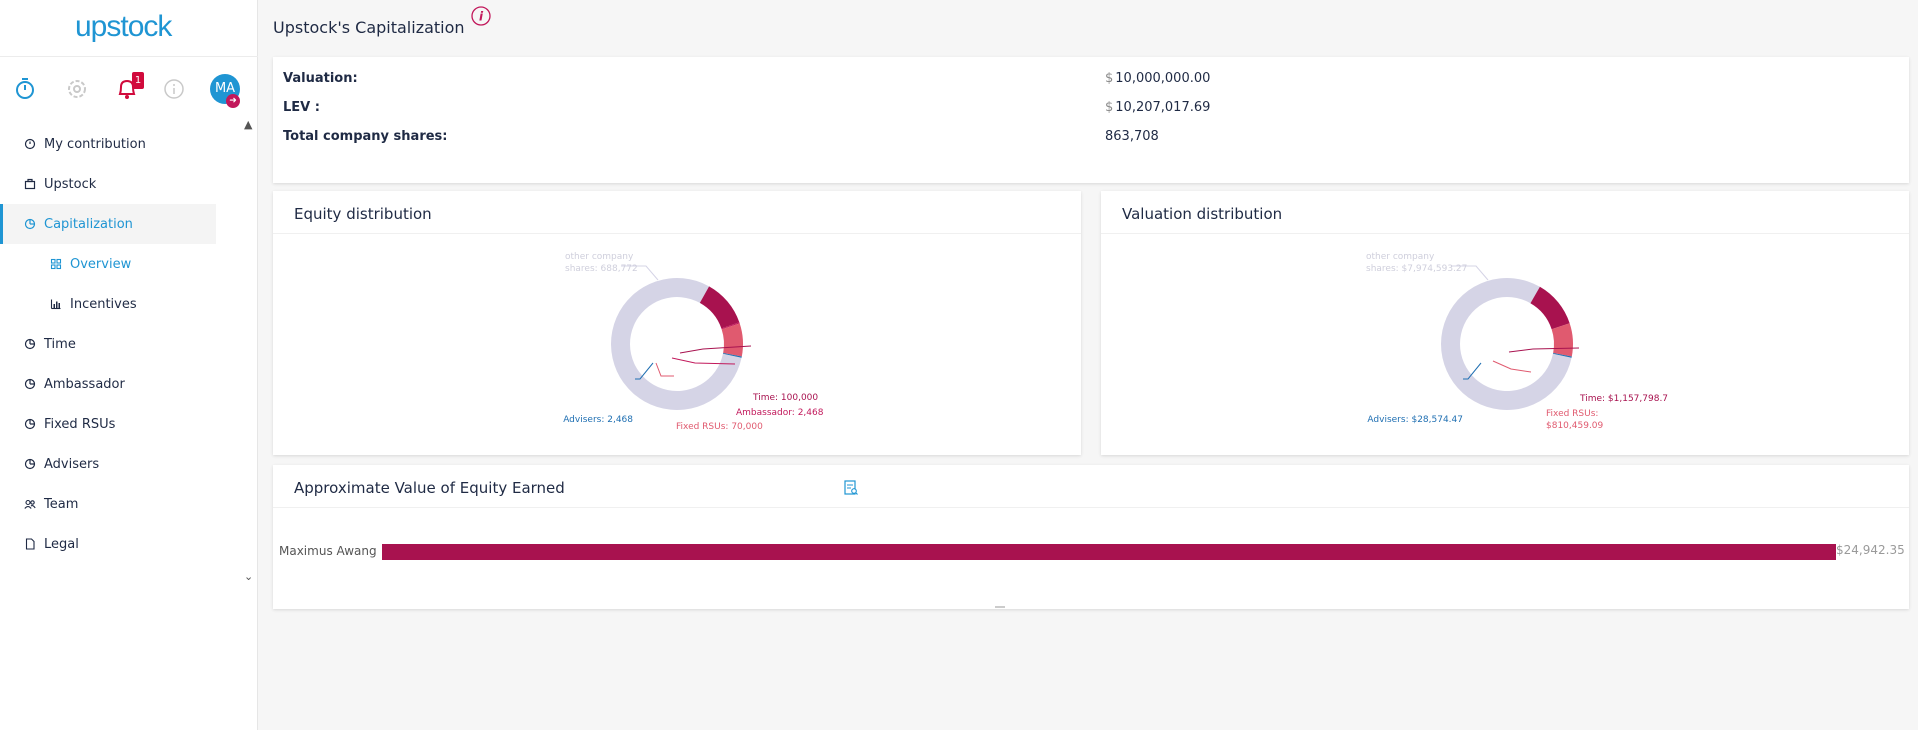 Image resolution: width=1918 pixels, height=730 pixels. What do you see at coordinates (123, 26) in the screenshot?
I see `logo-text: upstock` at bounding box center [123, 26].